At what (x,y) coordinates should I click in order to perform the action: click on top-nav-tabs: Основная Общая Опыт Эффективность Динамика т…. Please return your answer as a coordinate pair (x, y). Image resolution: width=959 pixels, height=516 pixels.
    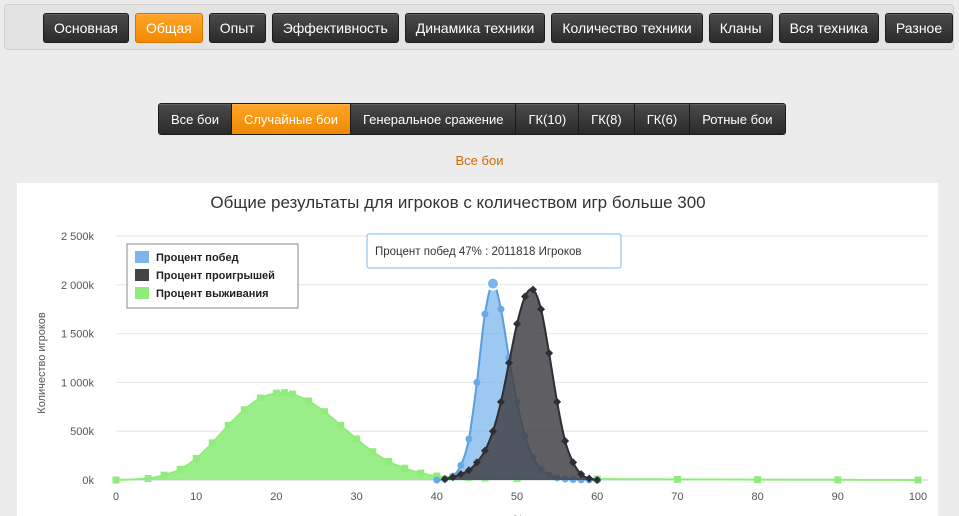
    Looking at the image, I should click on (498, 28).